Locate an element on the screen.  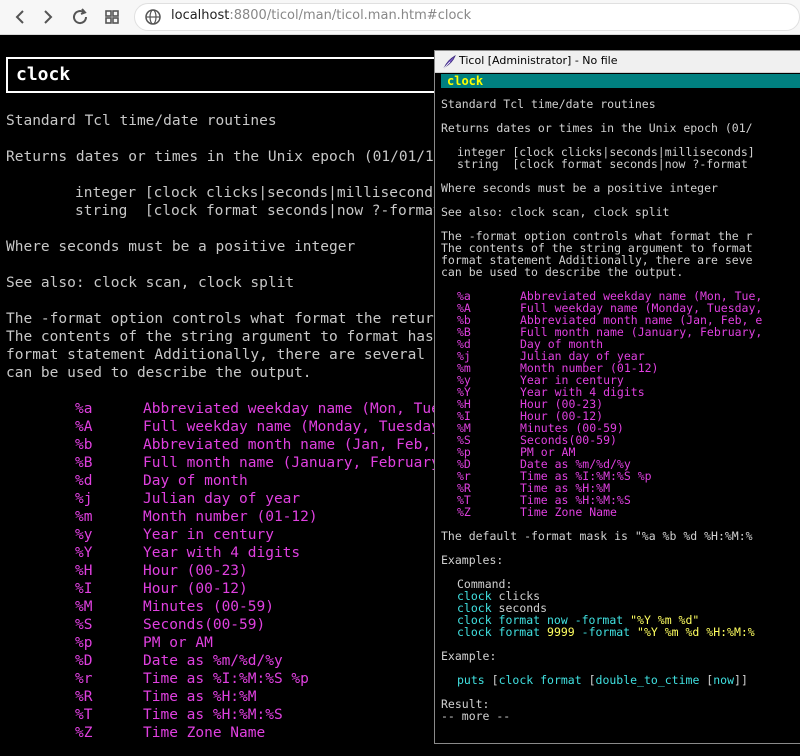
console-format-code: %Z is located at coordinates (464, 512).